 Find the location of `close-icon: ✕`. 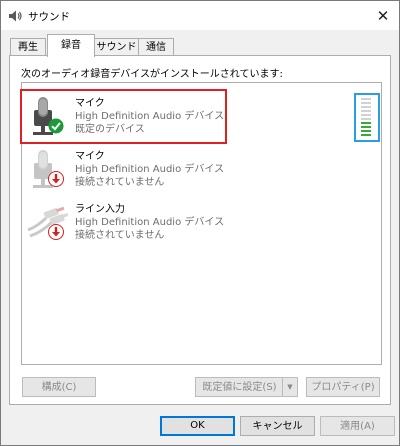

close-icon: ✕ is located at coordinates (383, 15).